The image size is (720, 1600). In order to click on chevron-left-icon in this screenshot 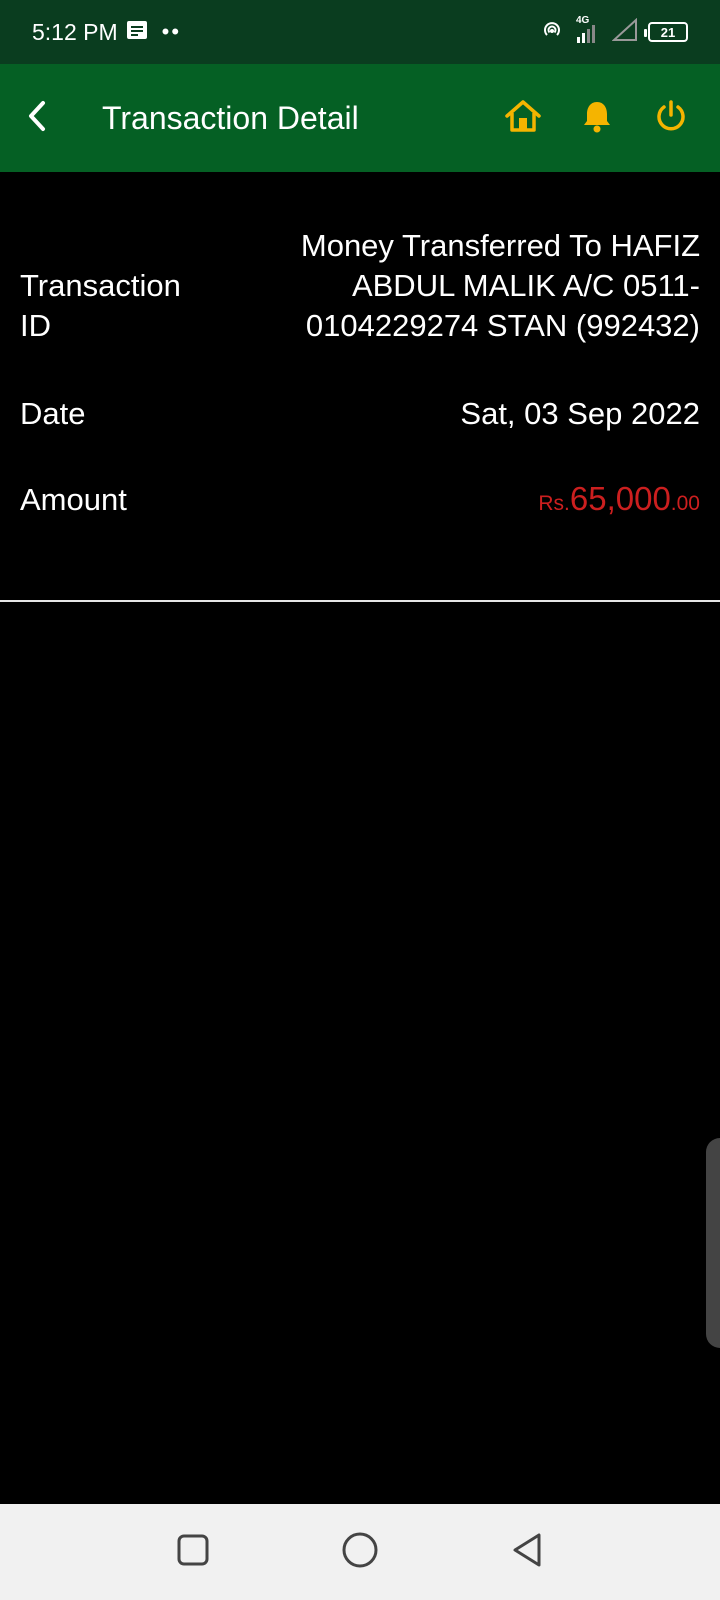, I will do `click(37, 118)`.